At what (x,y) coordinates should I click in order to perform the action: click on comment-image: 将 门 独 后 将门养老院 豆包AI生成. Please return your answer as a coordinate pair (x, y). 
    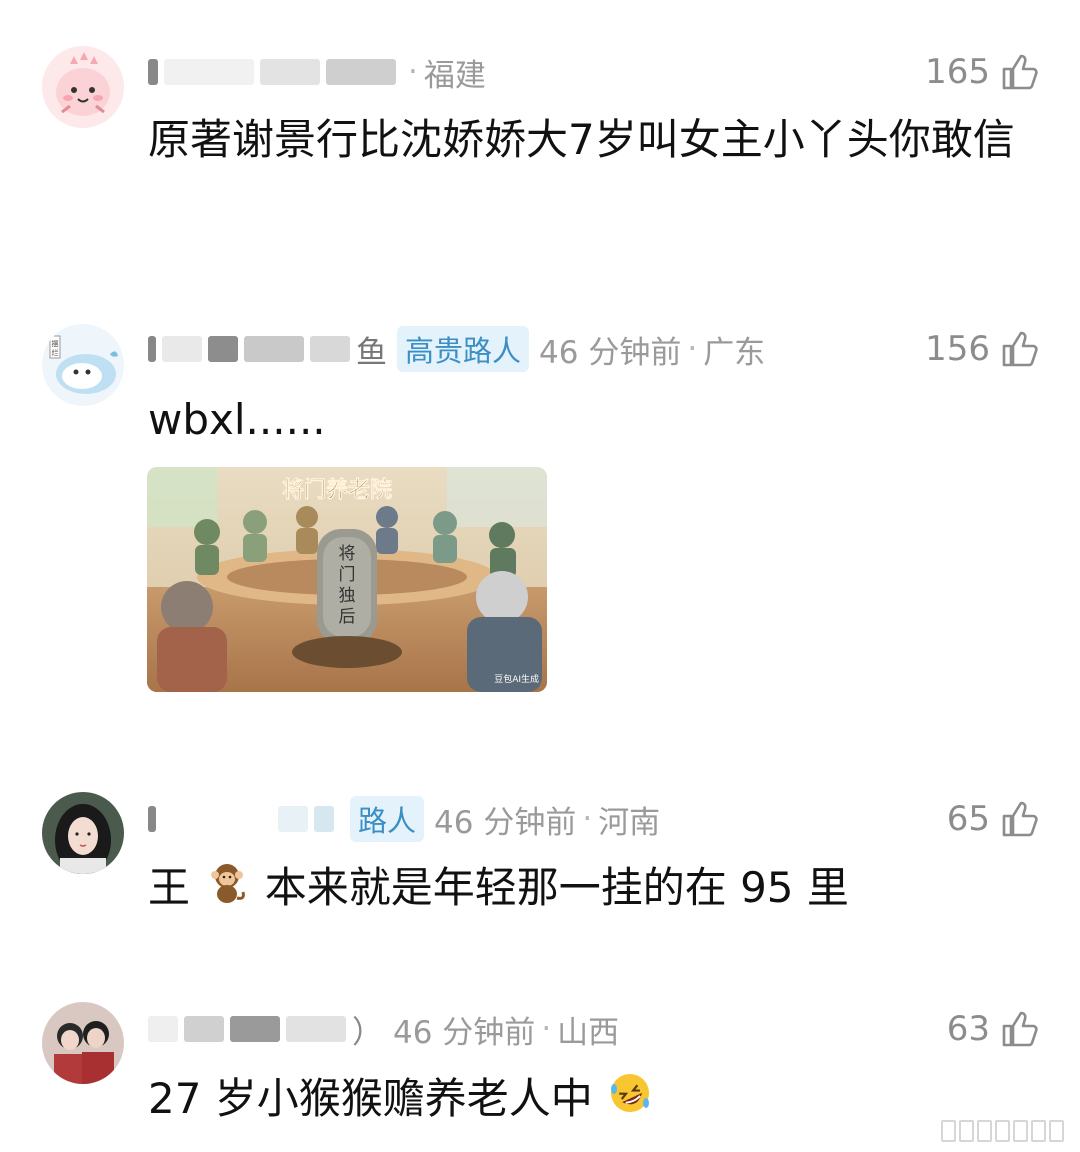
    Looking at the image, I should click on (347, 579).